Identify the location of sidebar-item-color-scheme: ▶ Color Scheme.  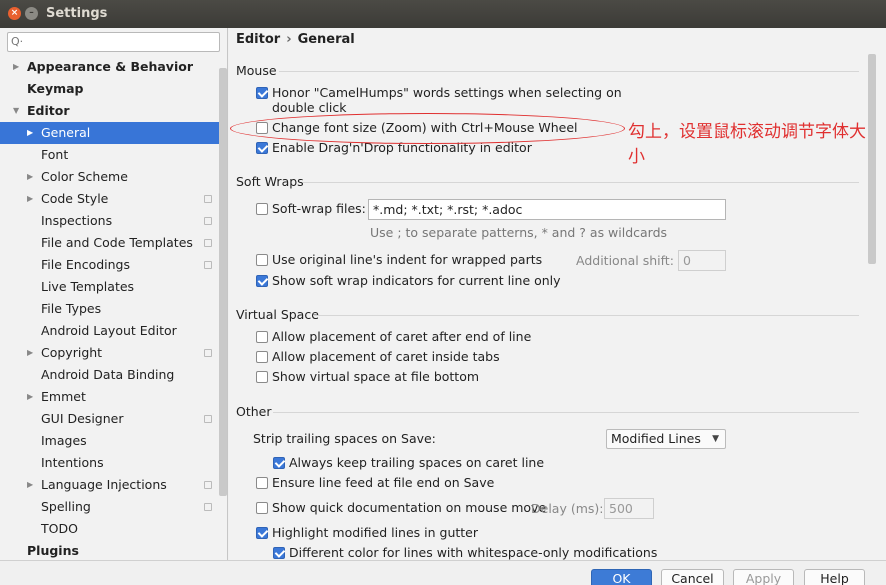
(113, 177).